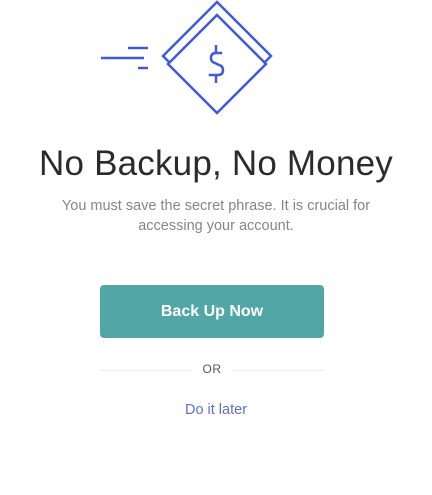 This screenshot has width=432, height=495. What do you see at coordinates (216, 410) in the screenshot?
I see `do-it-later-link: Do it later` at bounding box center [216, 410].